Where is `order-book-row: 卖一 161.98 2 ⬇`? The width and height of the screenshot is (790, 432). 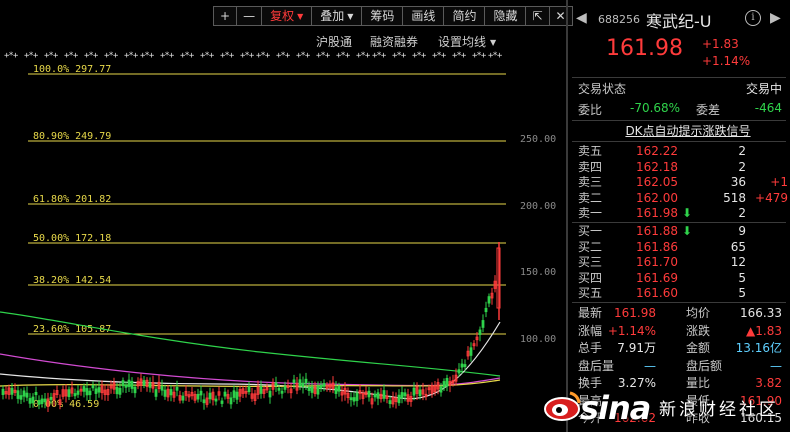
order-book-row: 卖一 161.98 2 ⬇ is located at coordinates (679, 213).